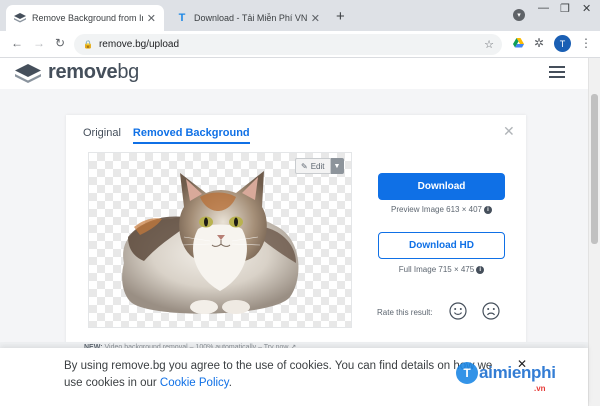 The width and height of the screenshot is (600, 406). What do you see at coordinates (191, 135) in the screenshot?
I see `tab-removed-background: Removed Background` at bounding box center [191, 135].